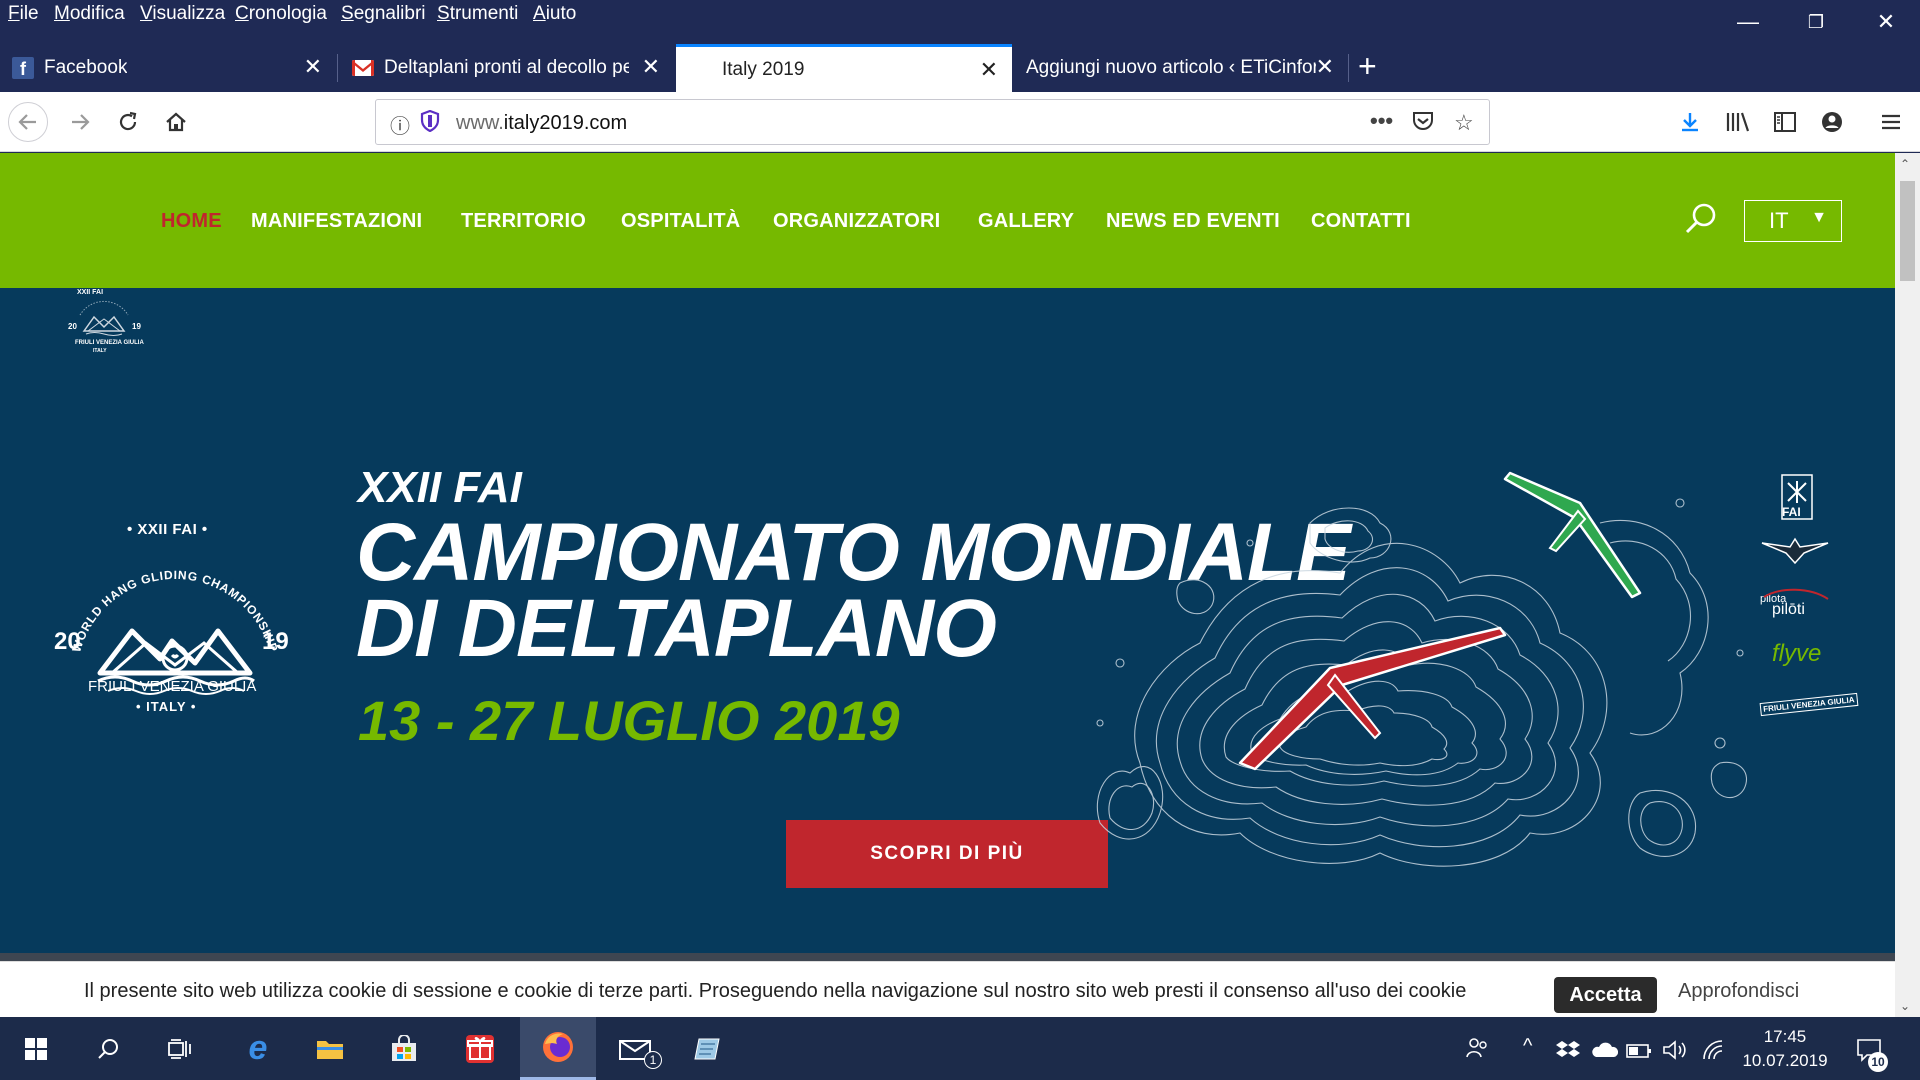  I want to click on nav-home: HOME, so click(191, 221).